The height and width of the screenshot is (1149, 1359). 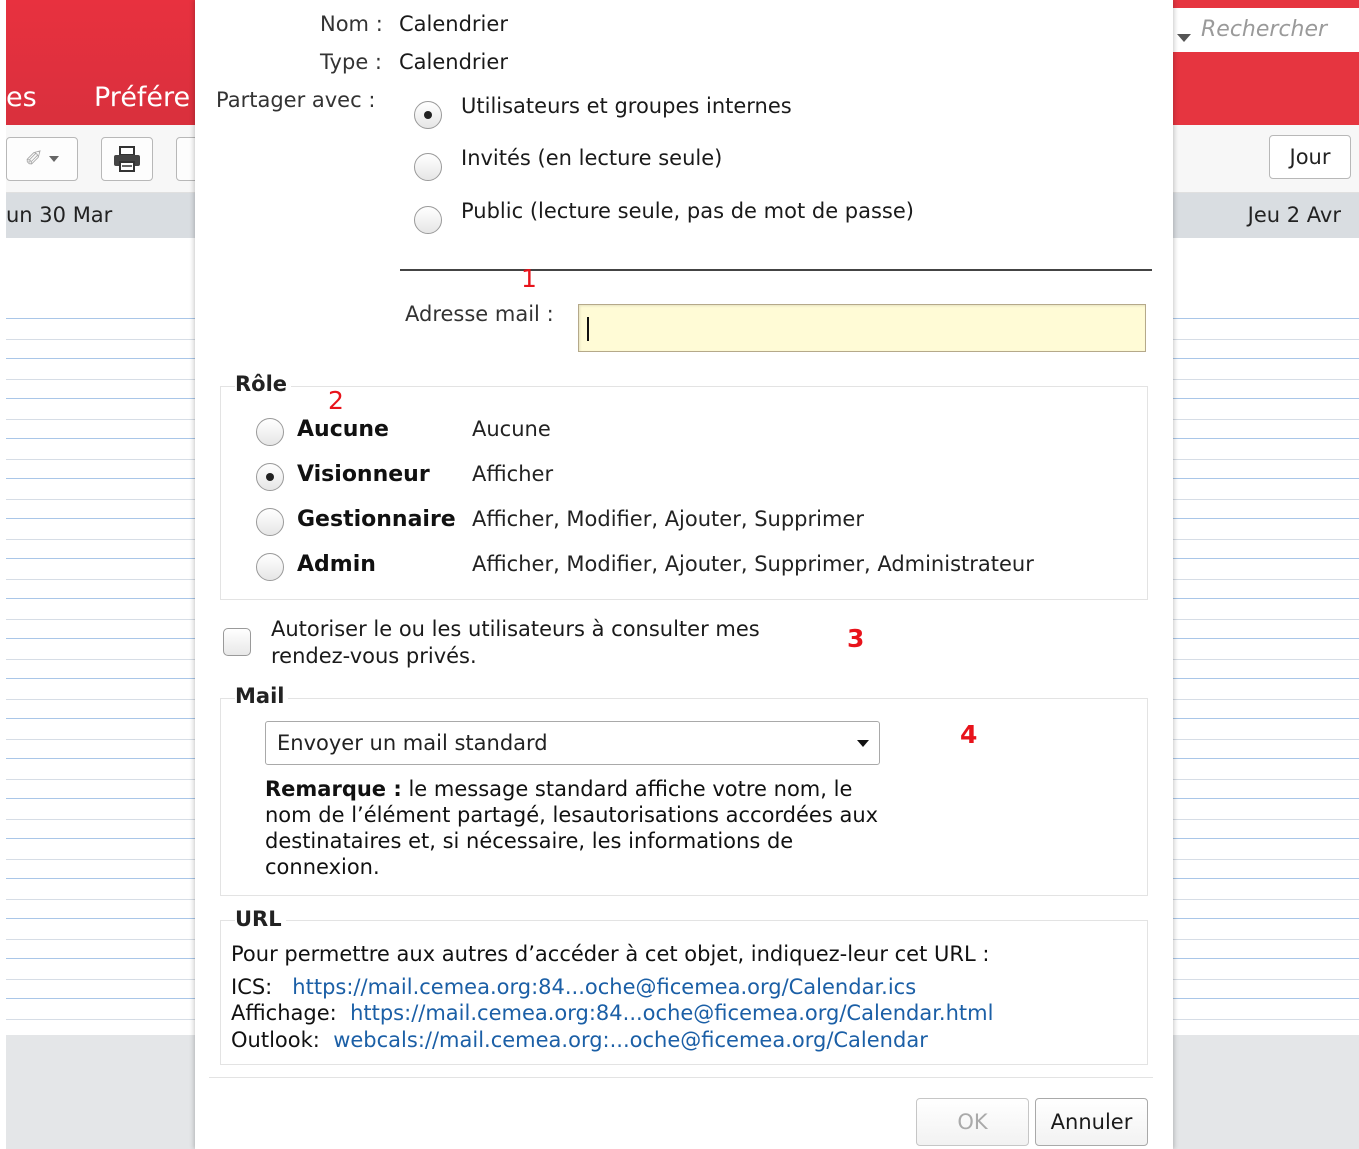 I want to click on role-manager-description: Afficher, Modifier, Ajouter, Supprimer, so click(x=668, y=519).